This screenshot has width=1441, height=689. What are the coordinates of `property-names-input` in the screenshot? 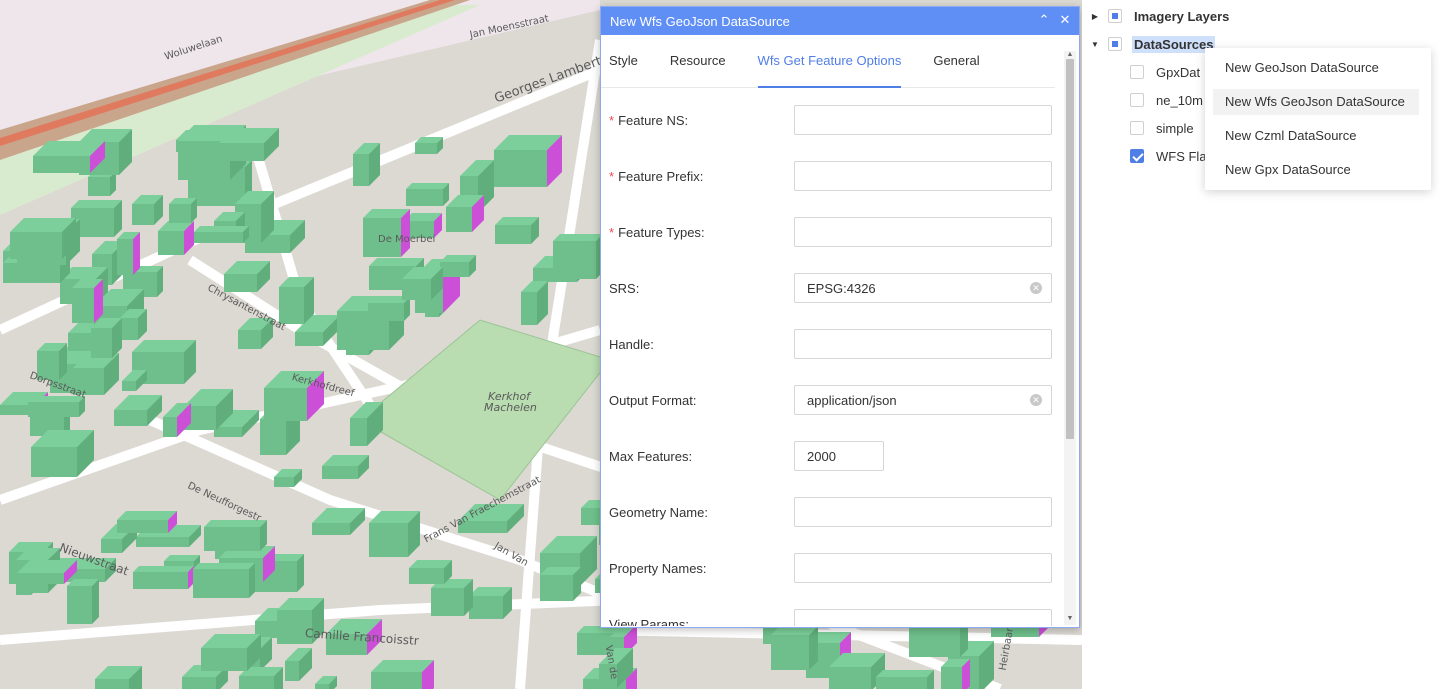 It's located at (923, 568).